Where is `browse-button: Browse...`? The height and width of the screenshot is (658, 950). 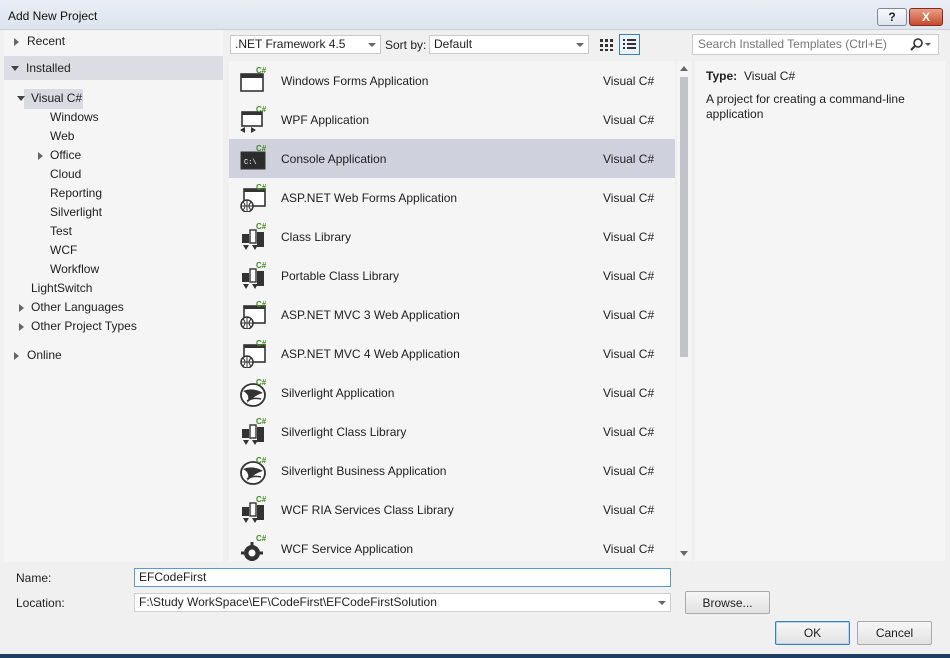 browse-button: Browse... is located at coordinates (727, 602).